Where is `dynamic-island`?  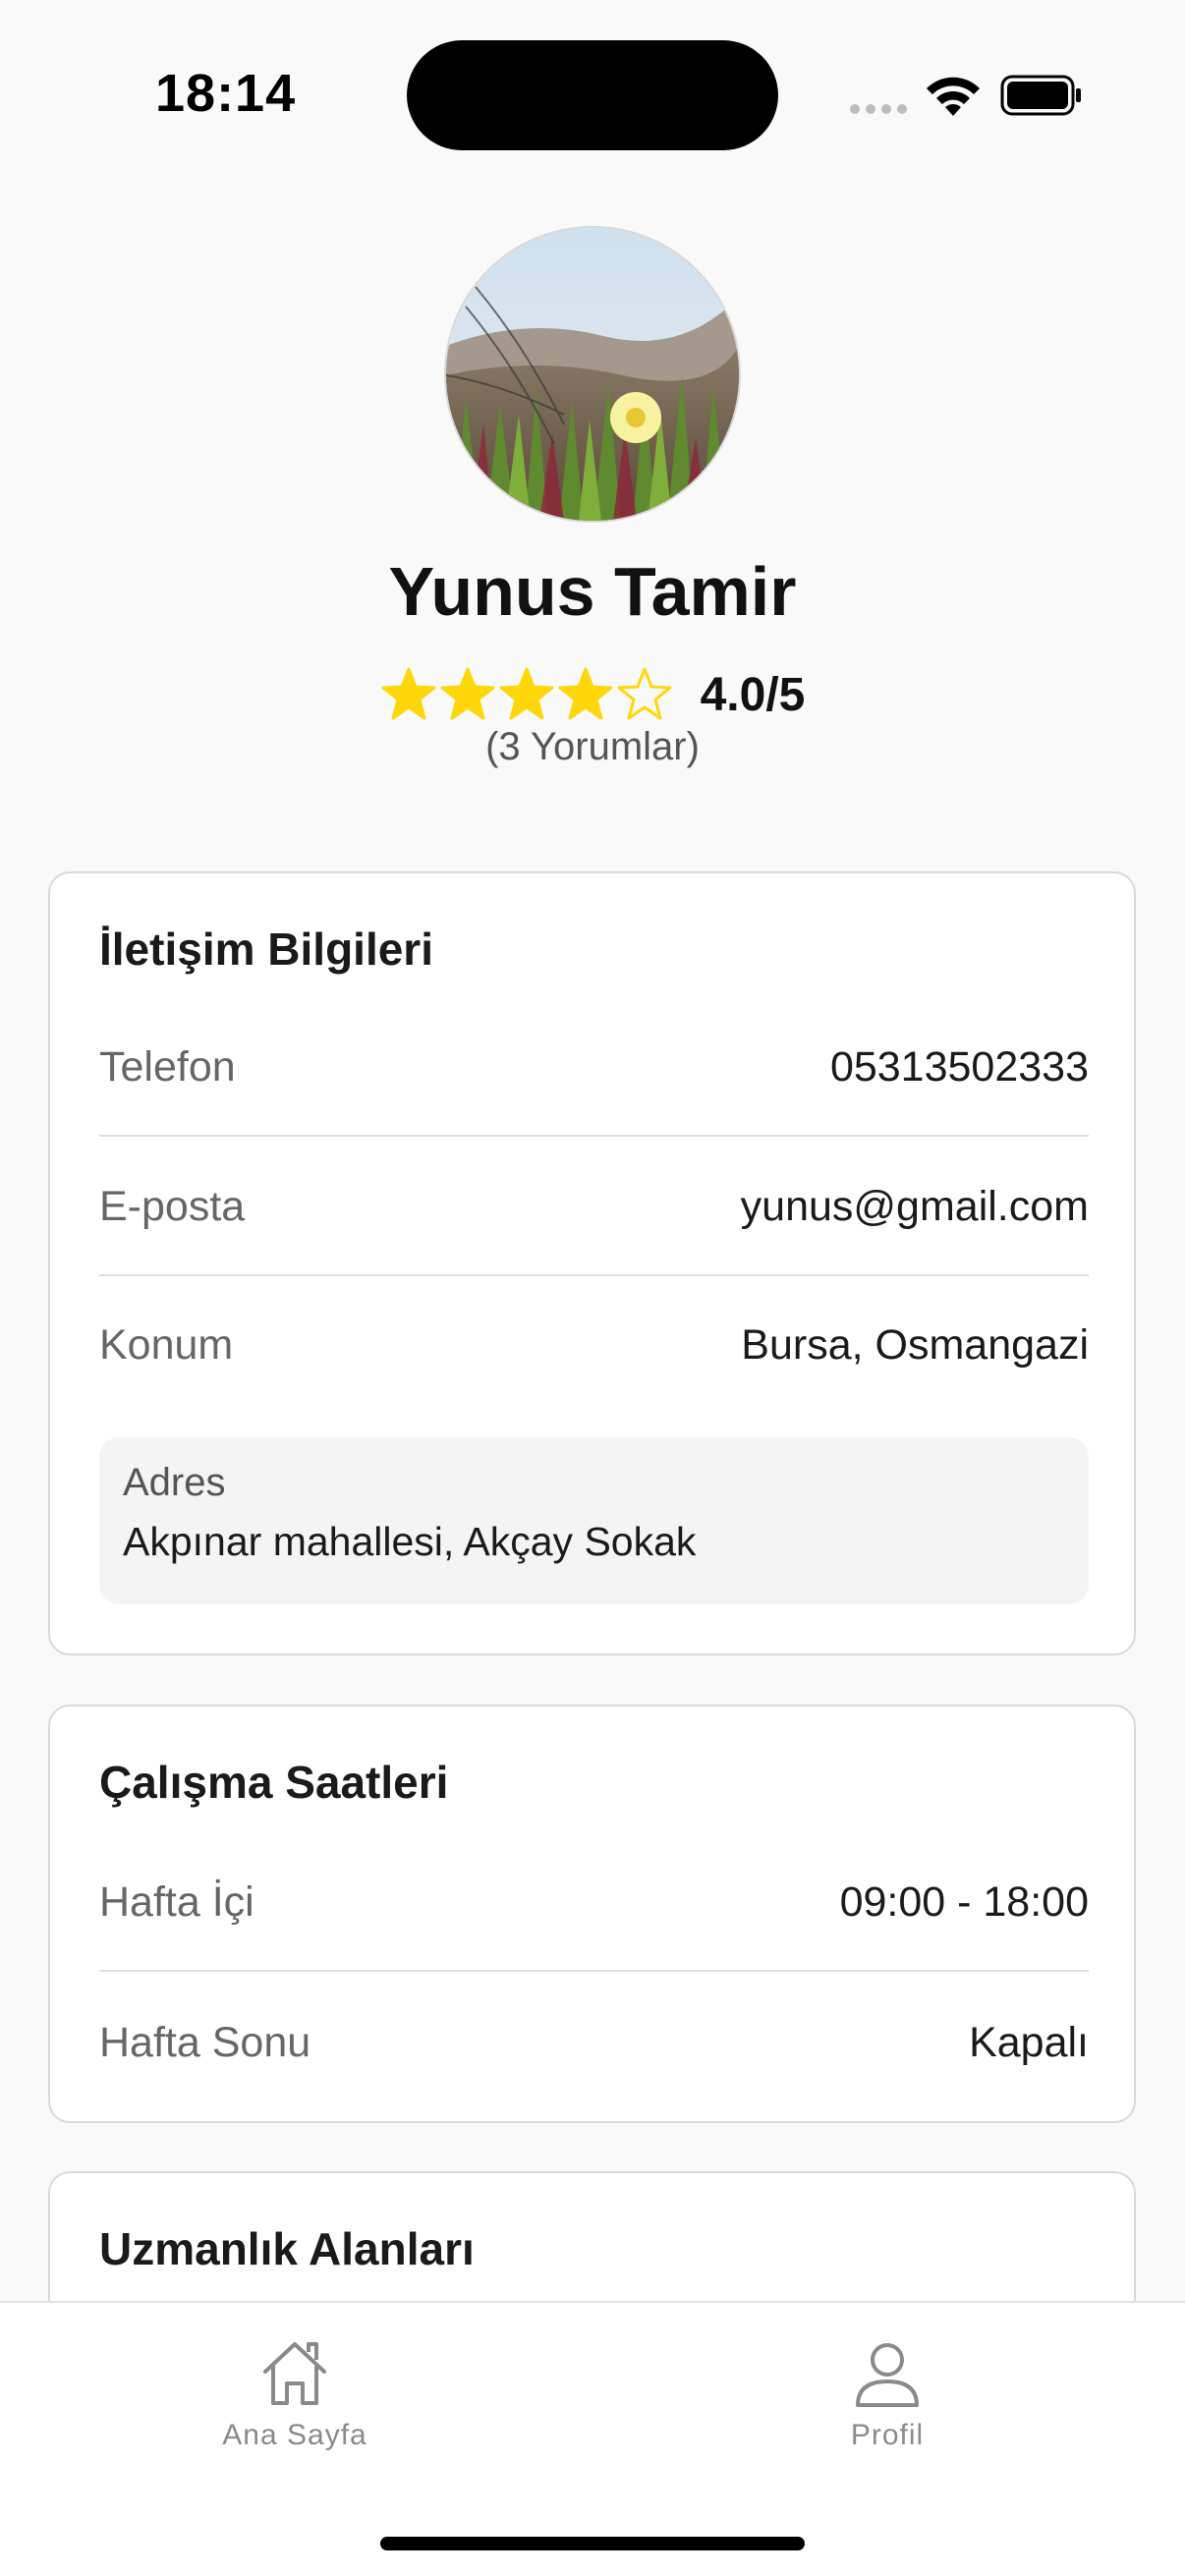 dynamic-island is located at coordinates (592, 95).